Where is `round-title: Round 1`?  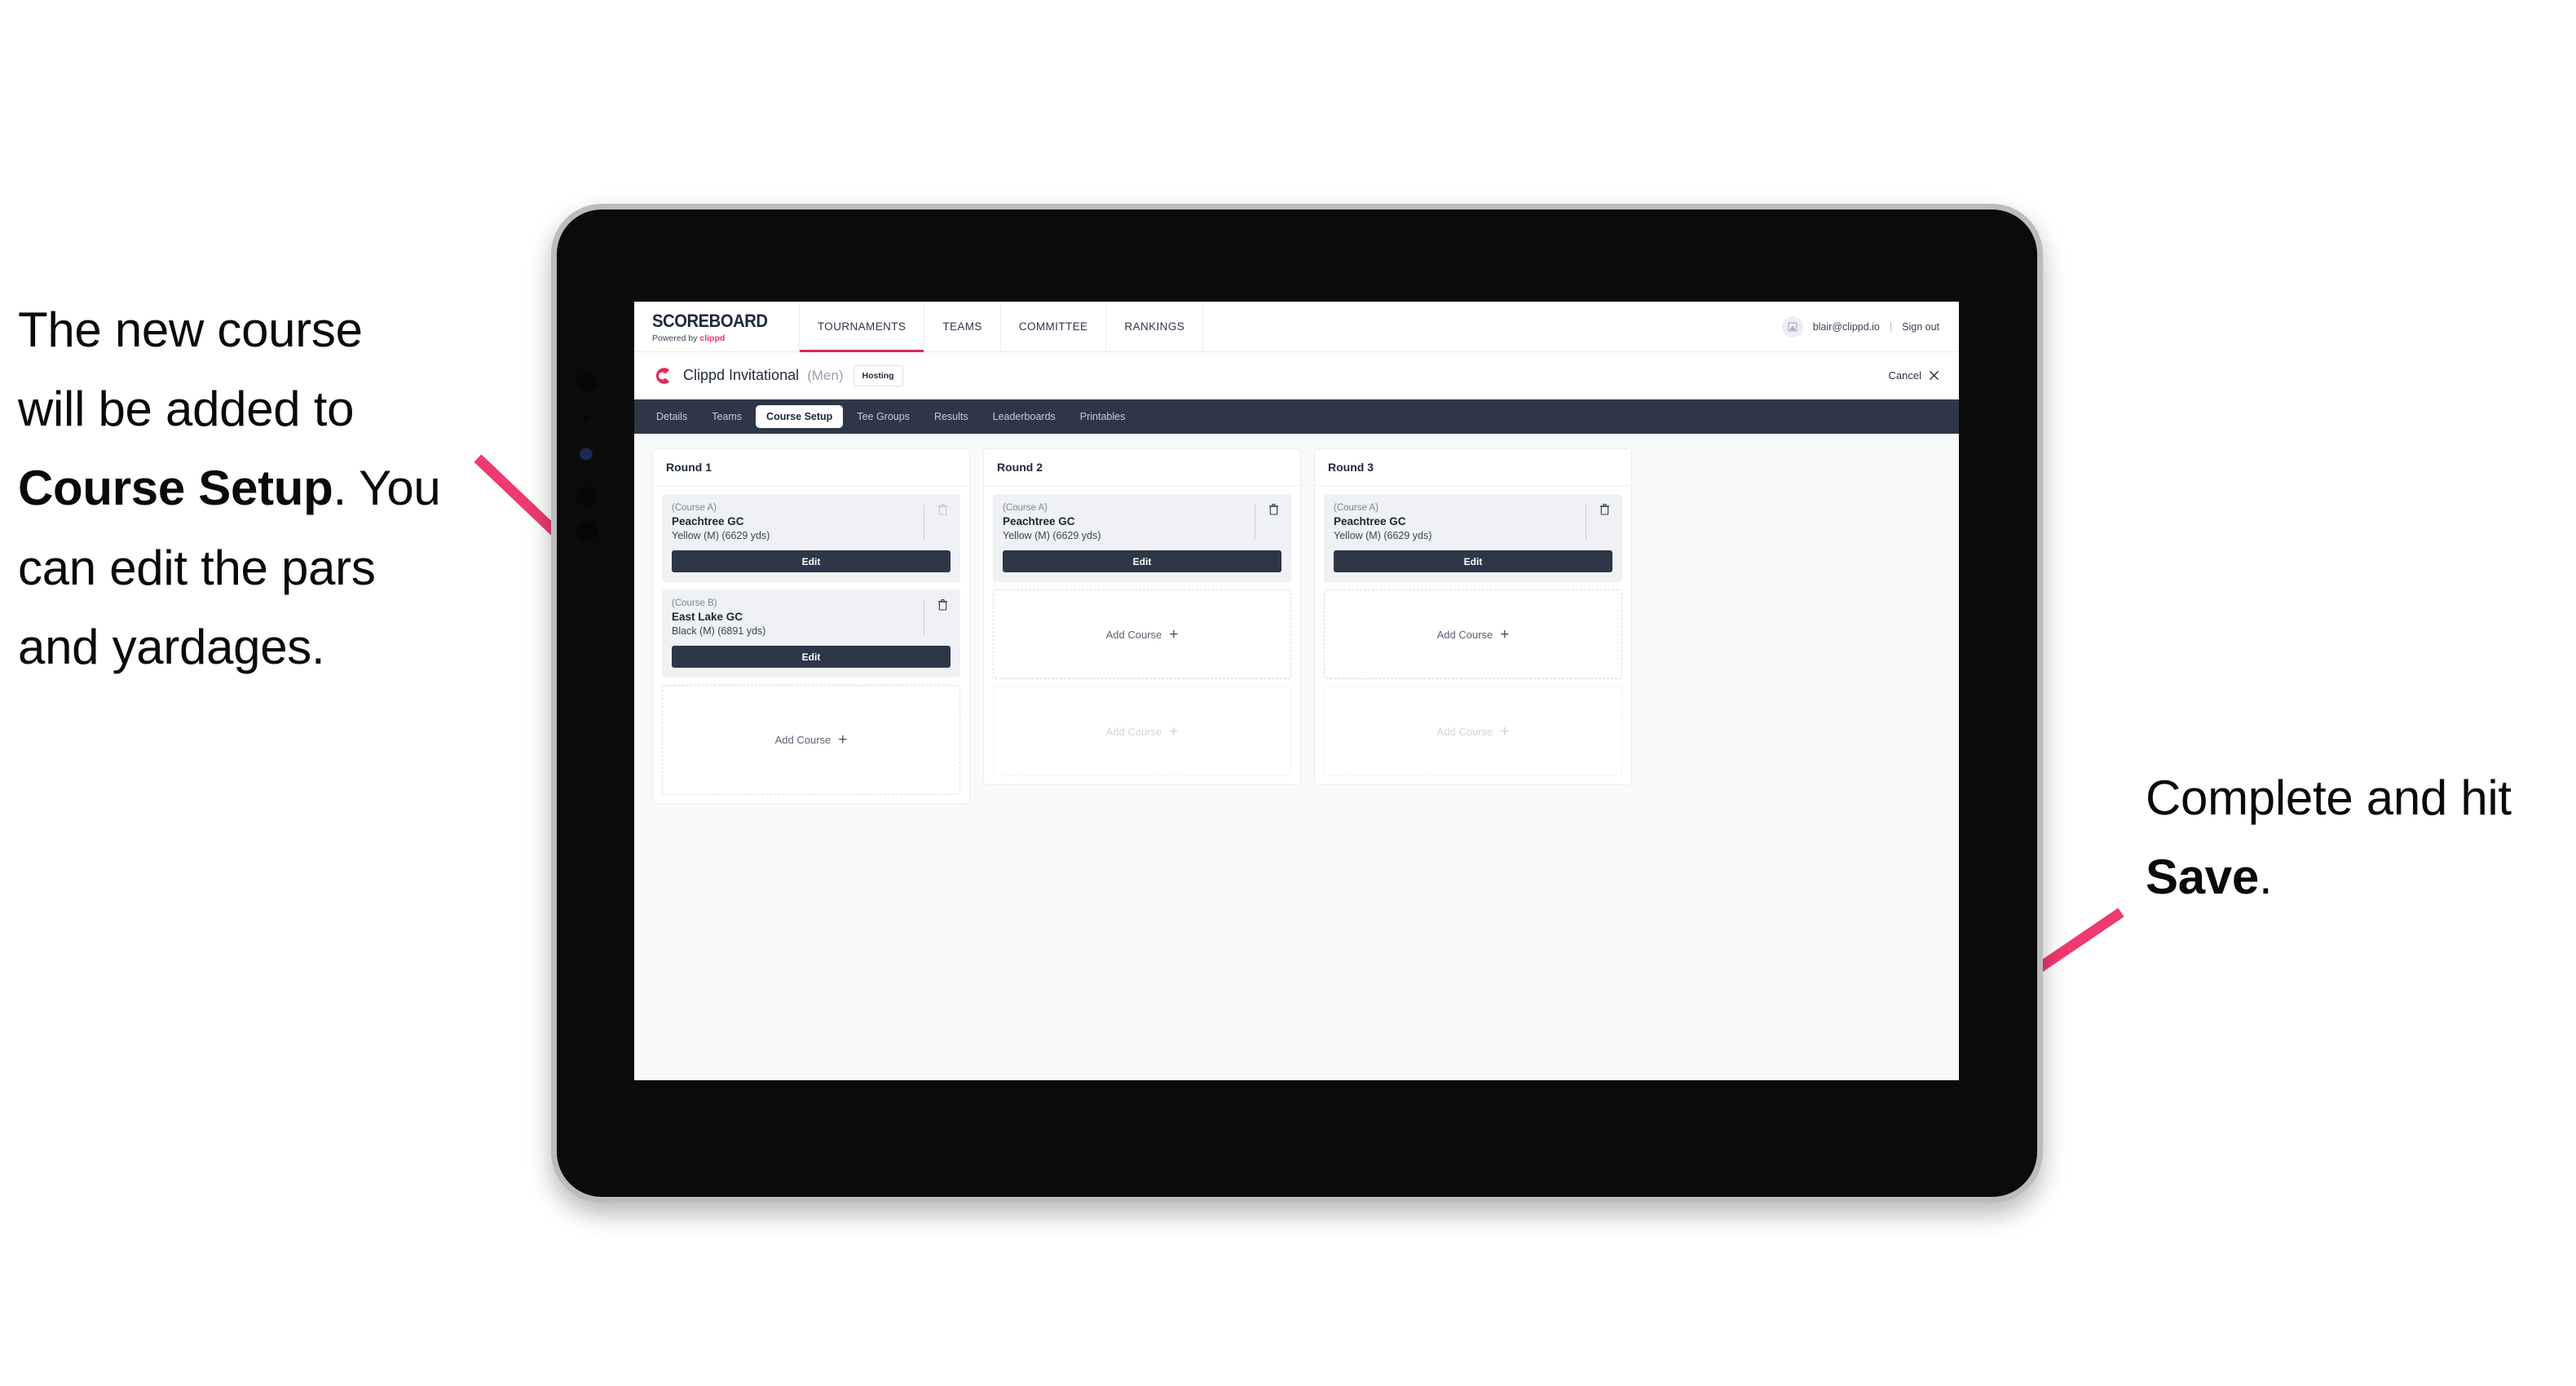 round-title: Round 1 is located at coordinates (811, 467).